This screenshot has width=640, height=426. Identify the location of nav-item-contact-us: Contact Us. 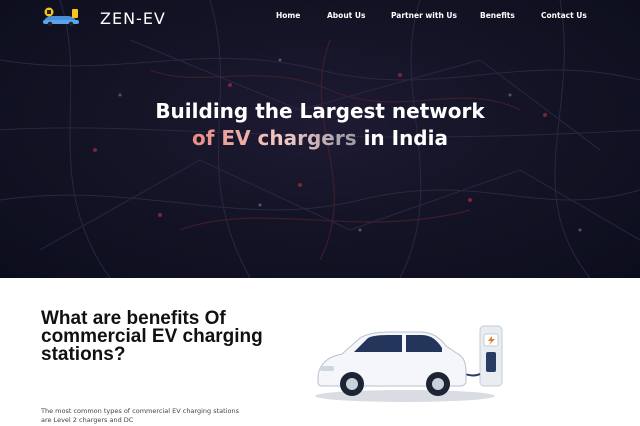
(564, 15).